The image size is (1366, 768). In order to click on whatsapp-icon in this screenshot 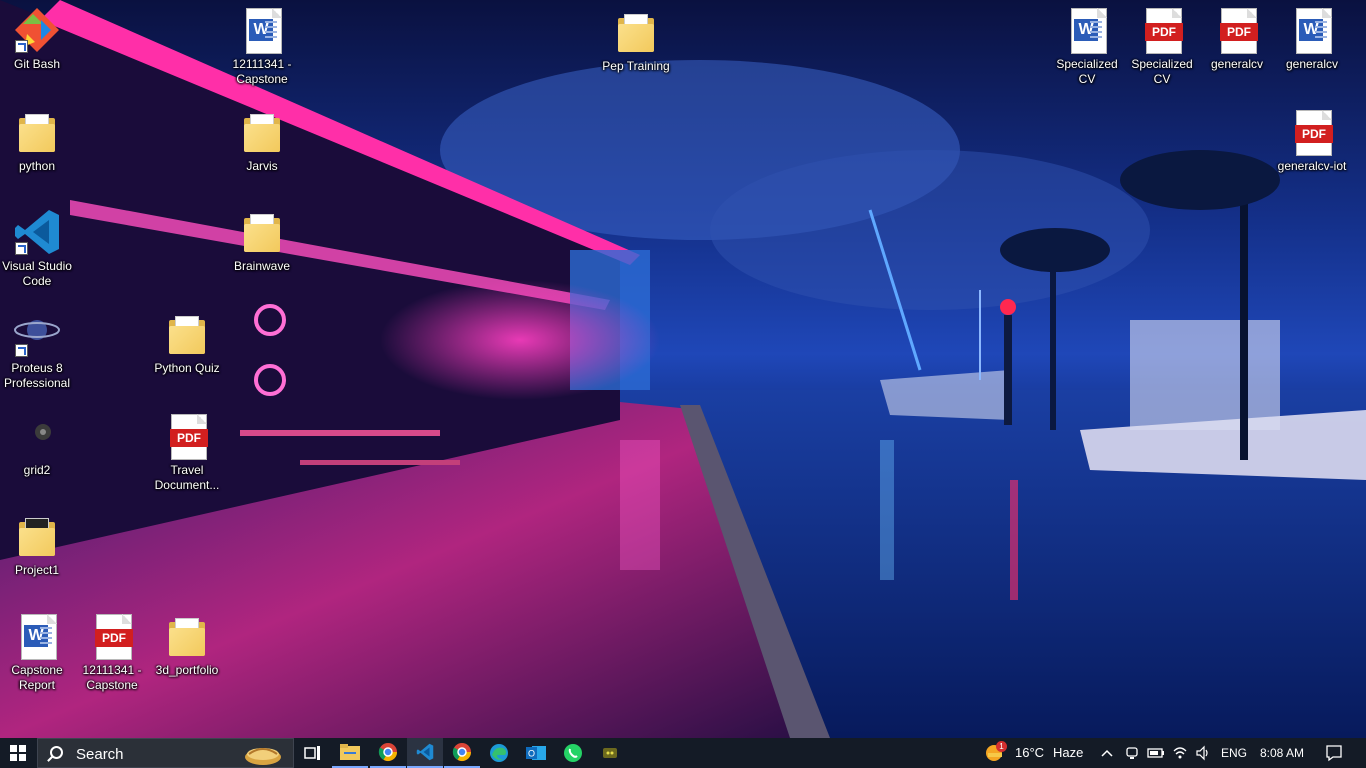, I will do `click(573, 753)`.